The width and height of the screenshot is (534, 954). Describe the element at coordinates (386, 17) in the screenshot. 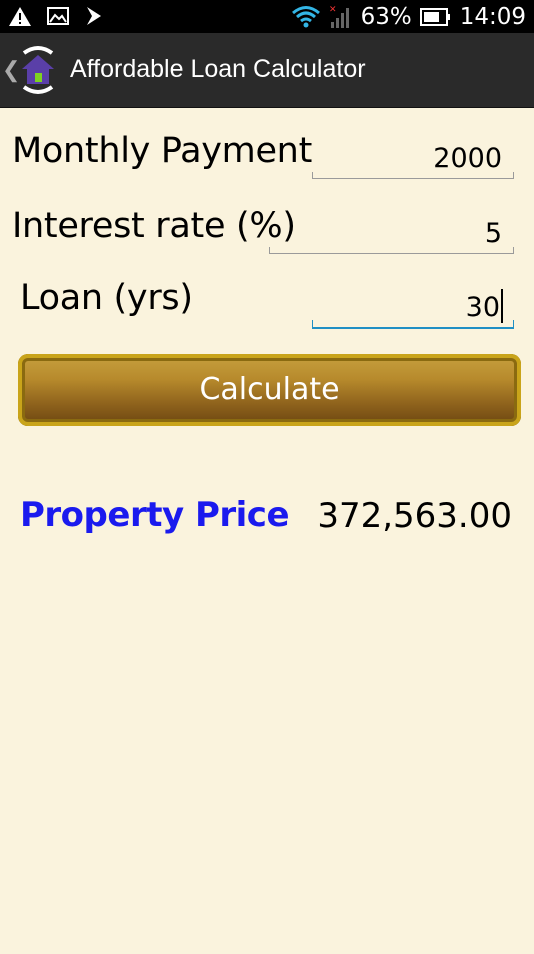

I see `battery-percent: 63%` at that location.